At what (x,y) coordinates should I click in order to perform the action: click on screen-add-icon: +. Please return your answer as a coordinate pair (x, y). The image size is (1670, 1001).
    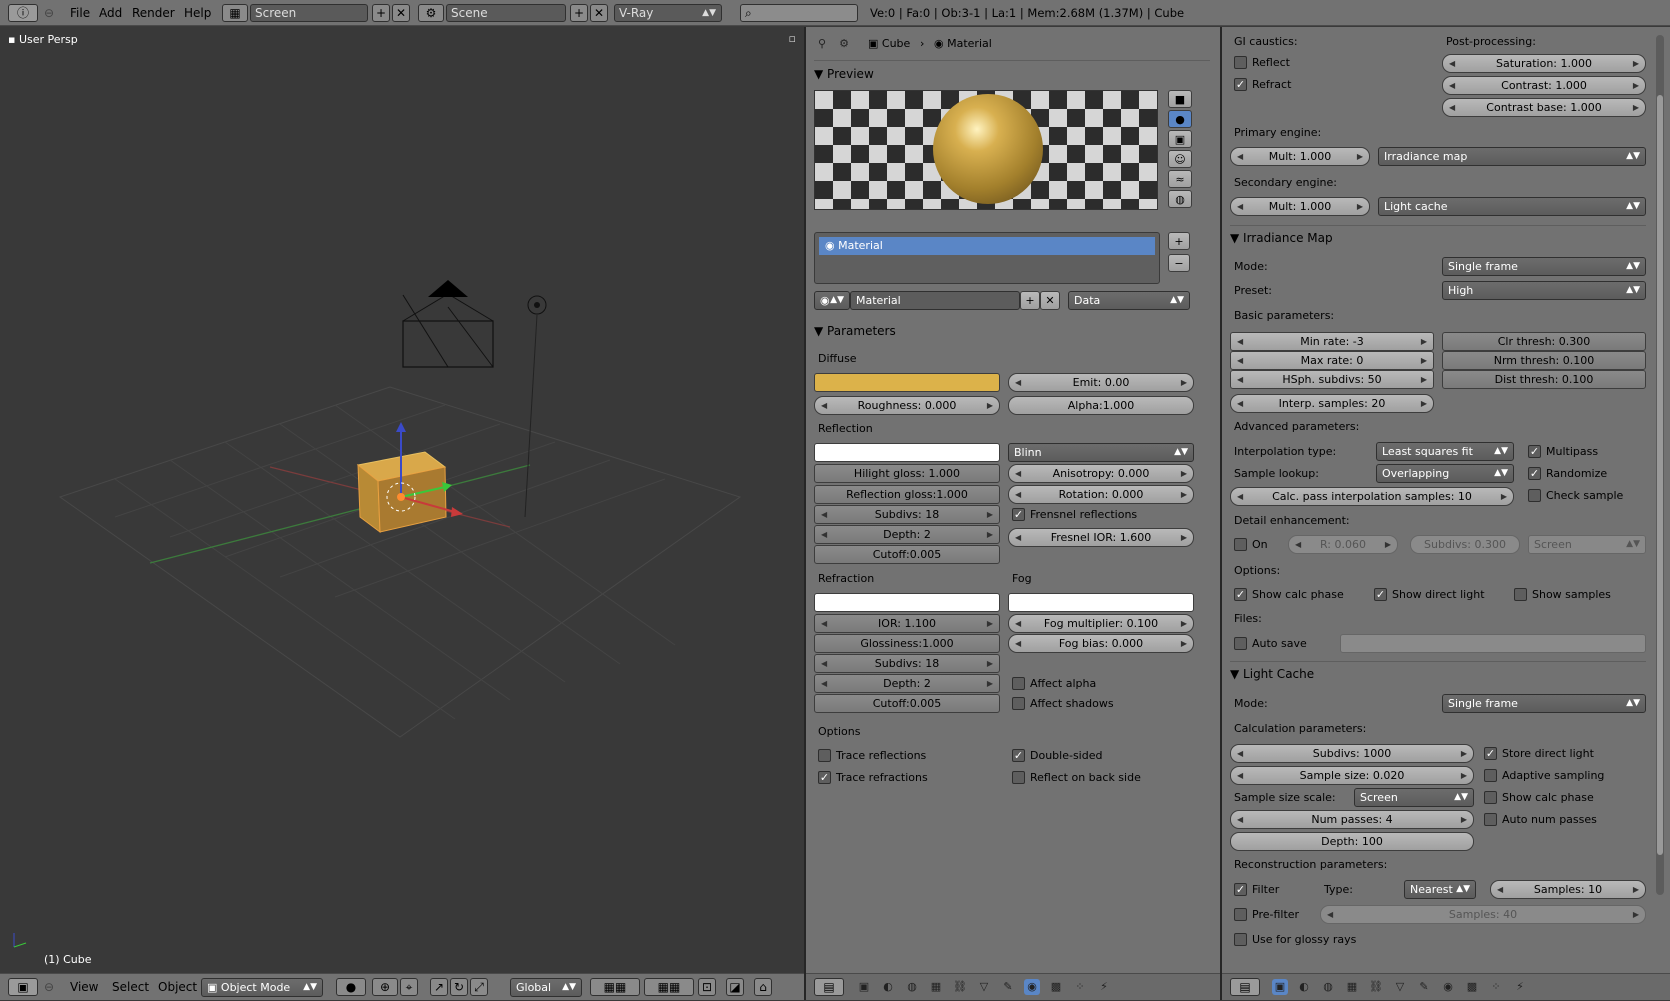
    Looking at the image, I should click on (381, 13).